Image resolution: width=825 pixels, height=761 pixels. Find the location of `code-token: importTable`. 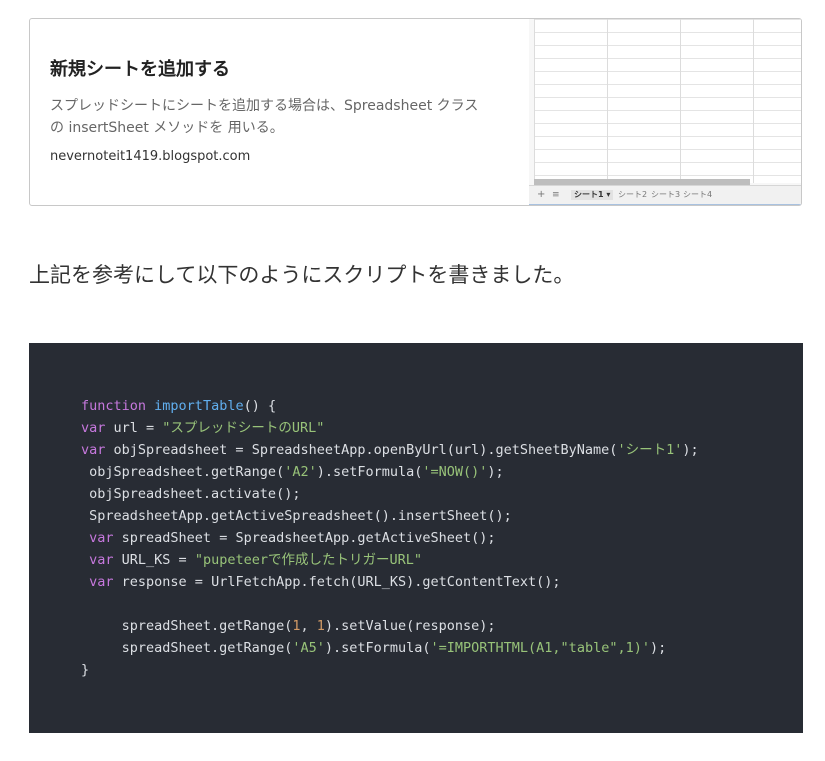

code-token: importTable is located at coordinates (199, 406).